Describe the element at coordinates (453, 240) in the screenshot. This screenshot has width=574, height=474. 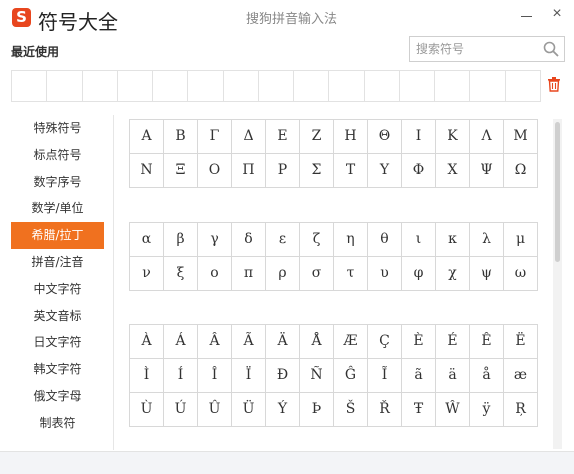
I see `symbol-cell: κ` at that location.